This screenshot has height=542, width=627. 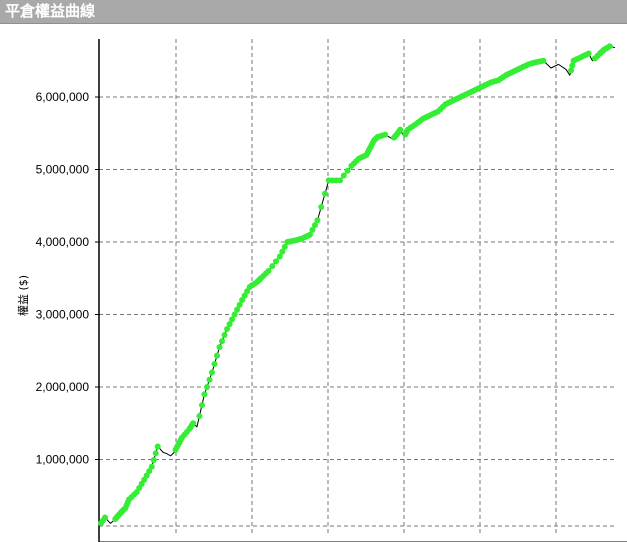 I want to click on window-titlebar: 平倉權益曲線, so click(x=313, y=12).